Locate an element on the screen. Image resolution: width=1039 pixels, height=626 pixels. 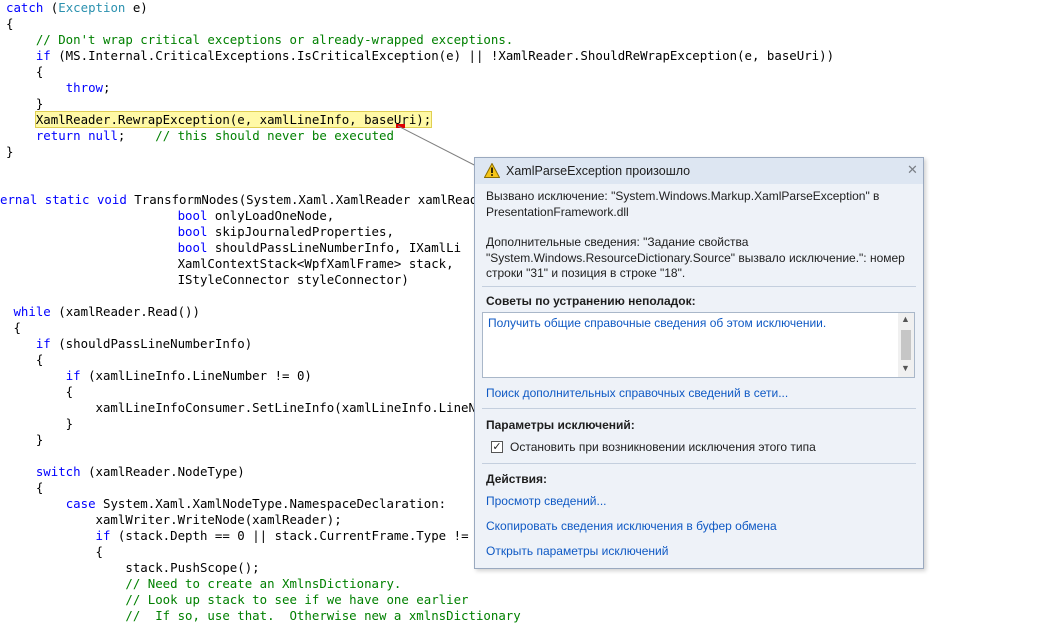
params-section-title: Параметры исключений: is located at coordinates (560, 425).